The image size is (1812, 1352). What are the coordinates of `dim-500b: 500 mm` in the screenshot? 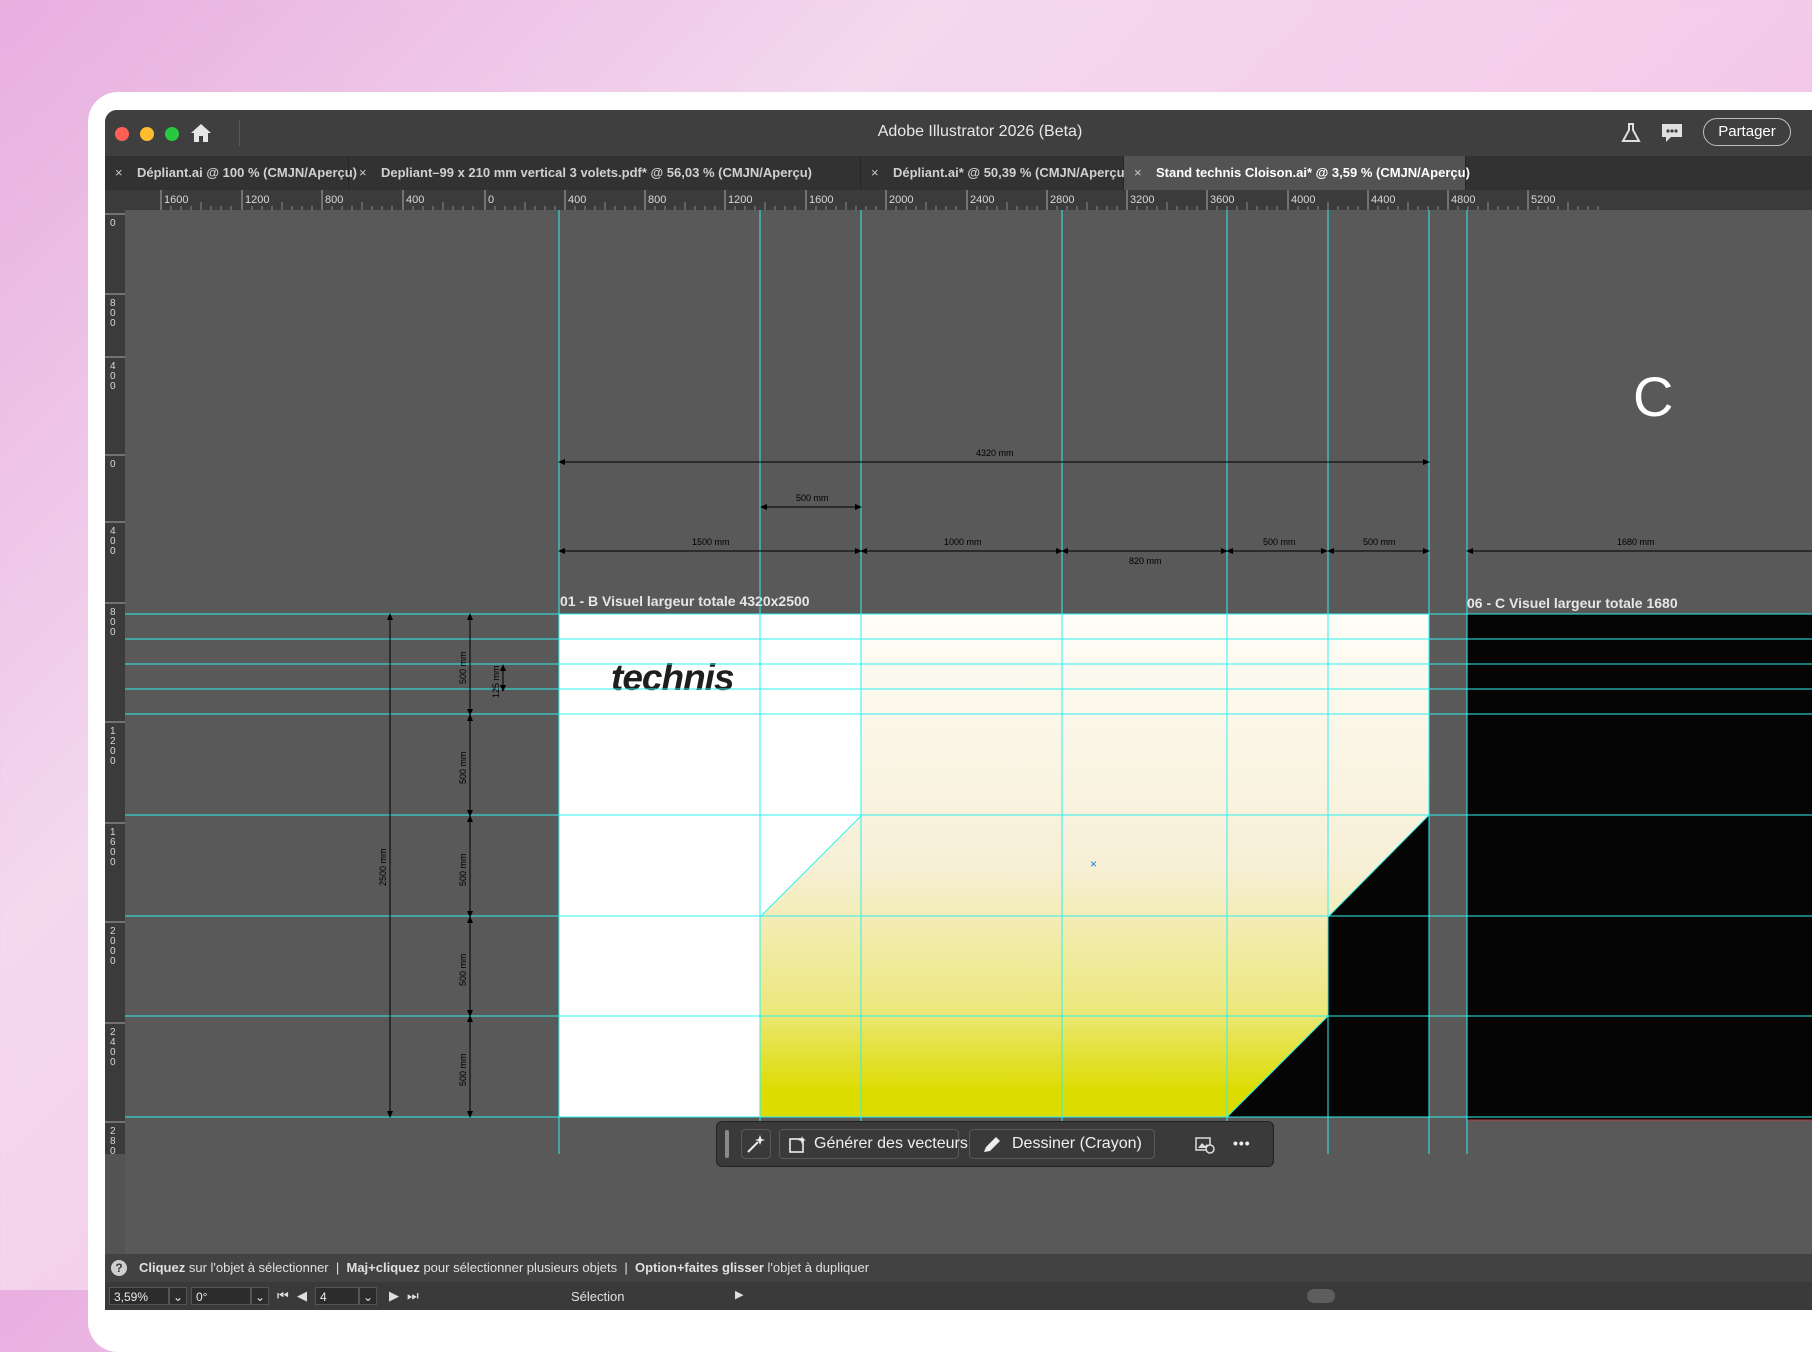 It's located at (1379, 542).